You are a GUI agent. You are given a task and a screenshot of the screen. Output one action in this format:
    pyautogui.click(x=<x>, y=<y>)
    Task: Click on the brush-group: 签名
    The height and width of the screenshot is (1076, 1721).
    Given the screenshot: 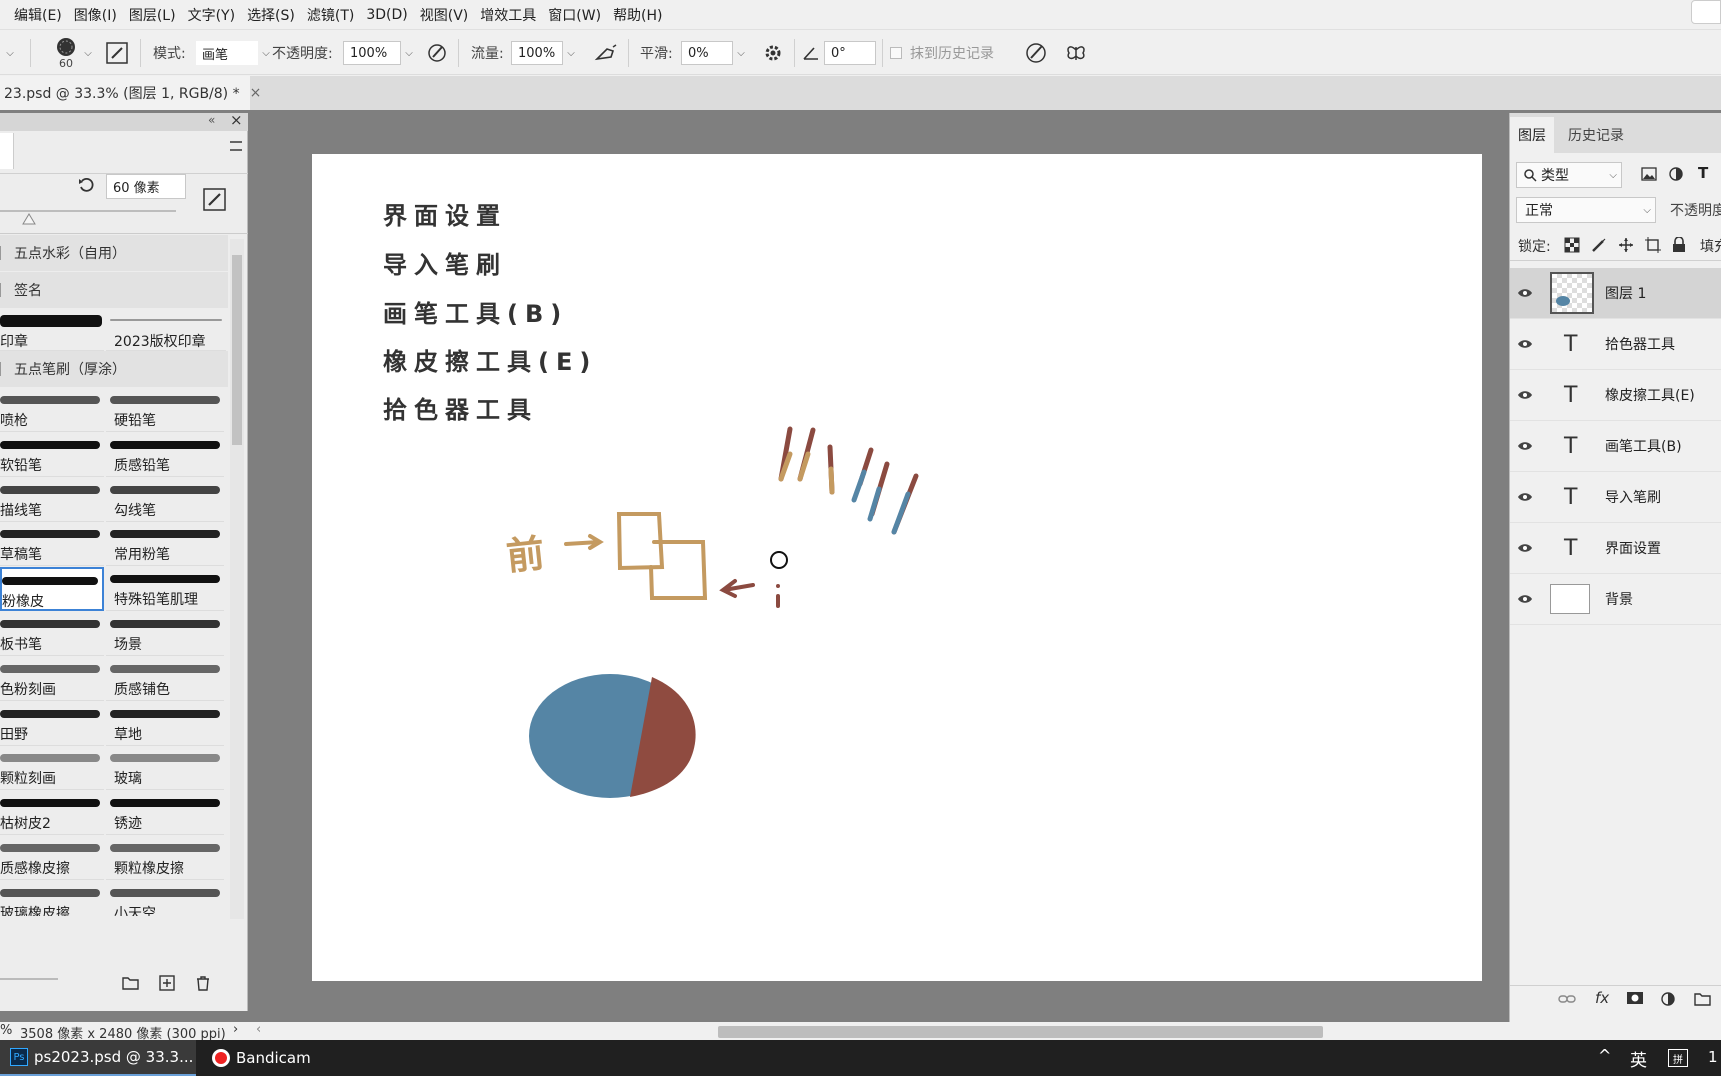 What is the action you would take?
    pyautogui.click(x=114, y=290)
    